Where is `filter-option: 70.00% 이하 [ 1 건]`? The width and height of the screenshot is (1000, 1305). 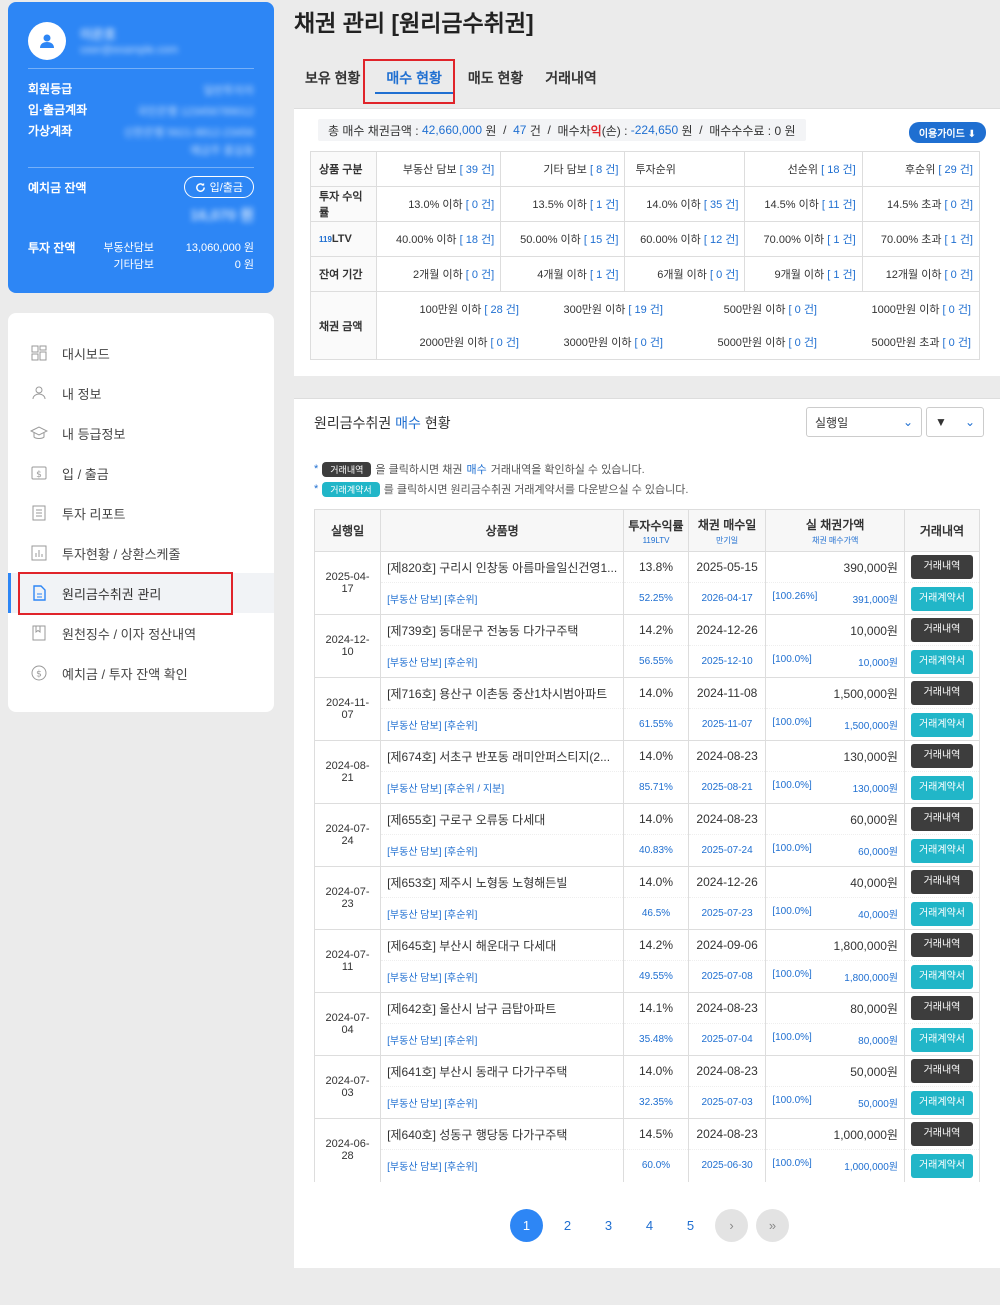
filter-option: 70.00% 이하 [ 1 건] is located at coordinates (803, 239).